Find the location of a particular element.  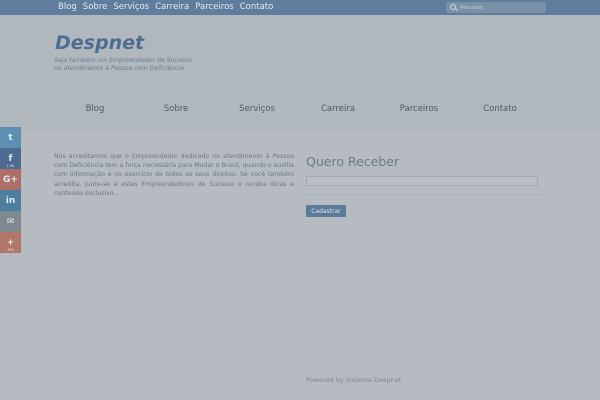

site-logo: Despnet is located at coordinates (99, 43).